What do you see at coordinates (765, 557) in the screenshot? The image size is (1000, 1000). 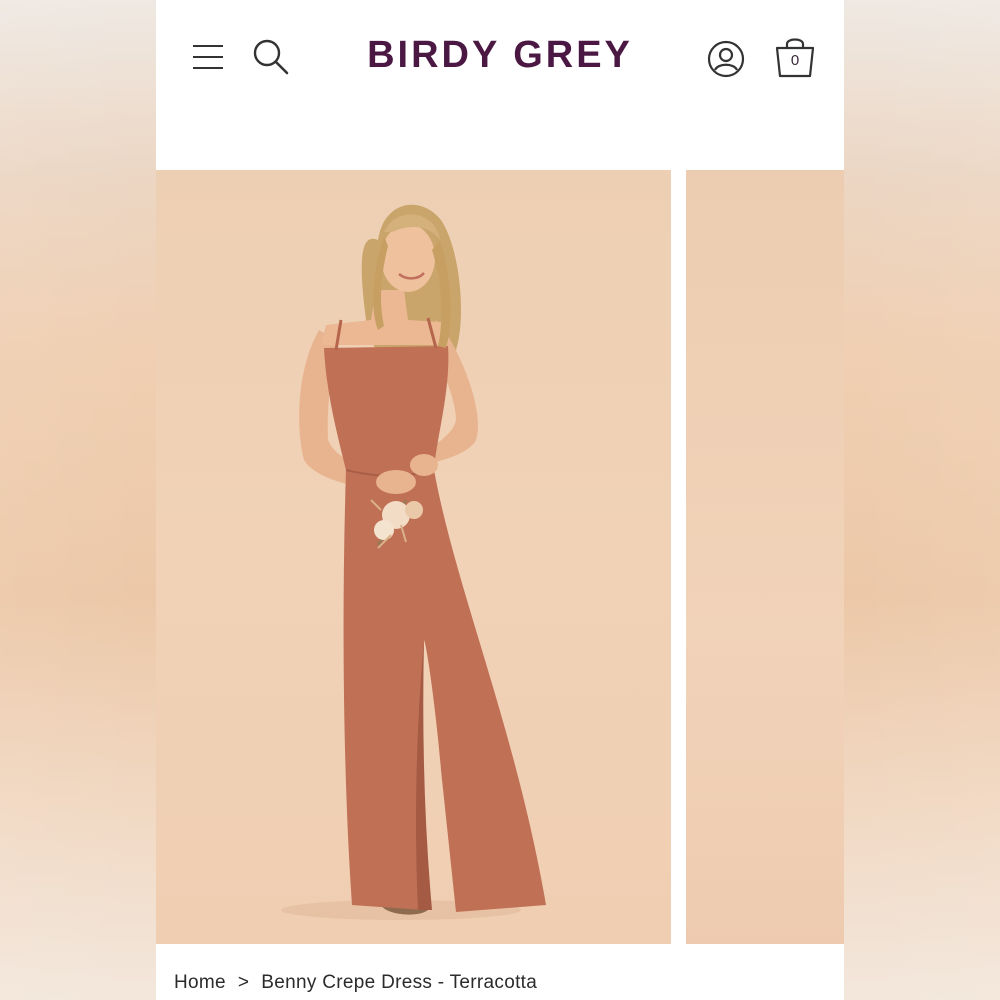 I see `product-image-next` at bounding box center [765, 557].